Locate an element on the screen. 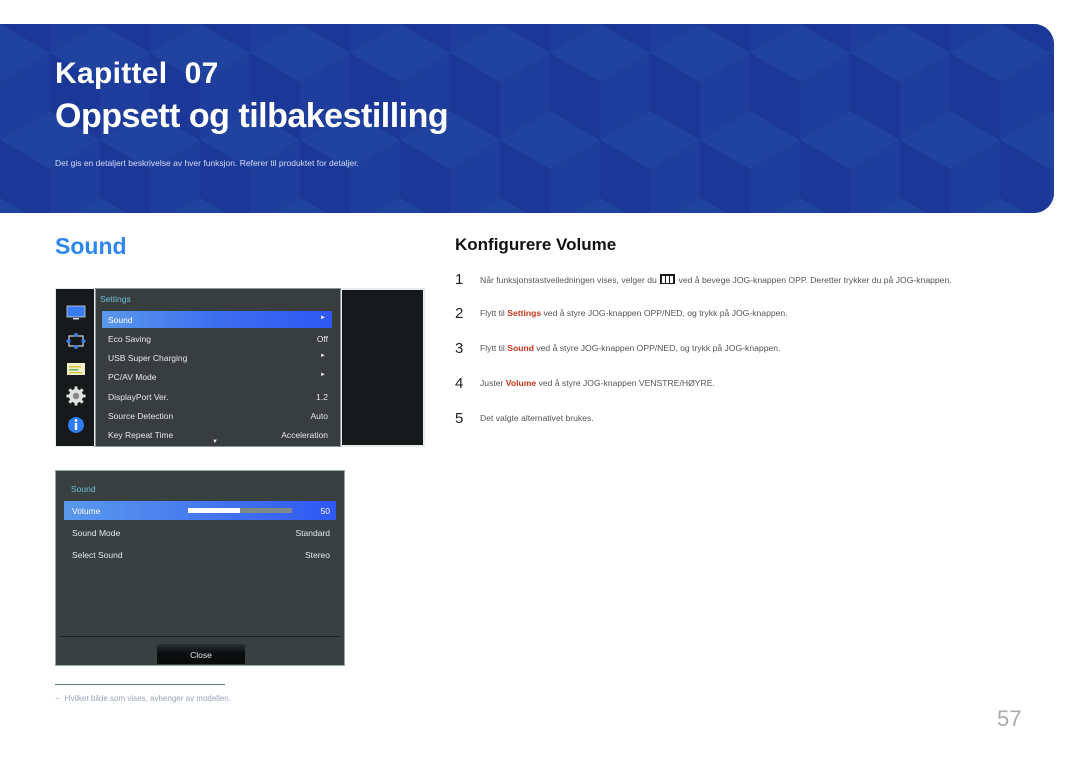 Image resolution: width=1080 pixels, height=763 pixels. step-number: 5 is located at coordinates (459, 418).